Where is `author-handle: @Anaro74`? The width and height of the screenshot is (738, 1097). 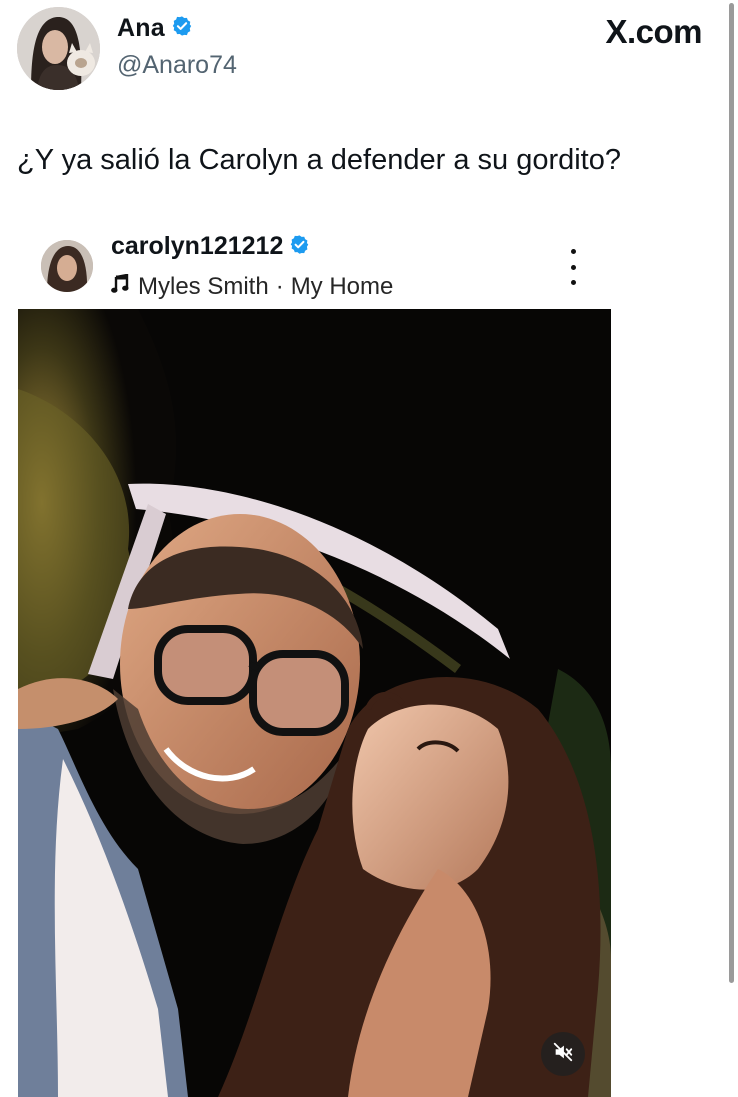 author-handle: @Anaro74 is located at coordinates (177, 65).